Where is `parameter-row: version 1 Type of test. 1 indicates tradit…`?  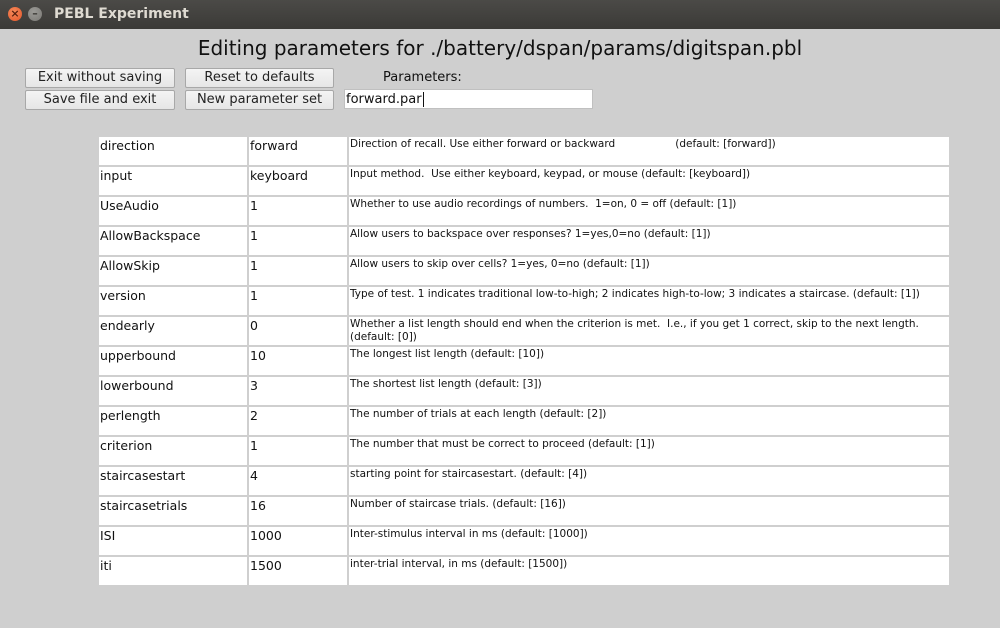 parameter-row: version 1 Type of test. 1 indicates tradit… is located at coordinates (524, 302).